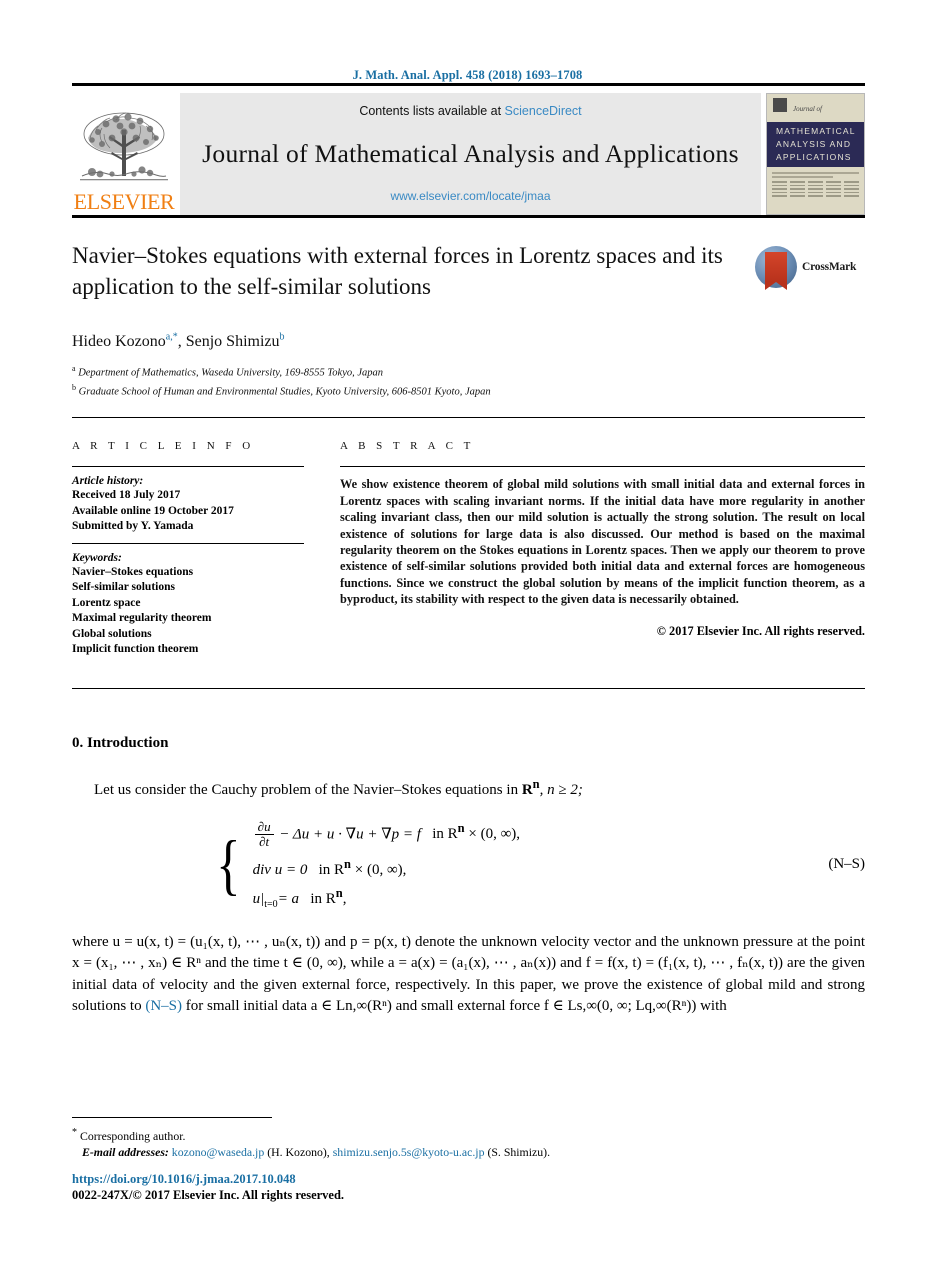 The image size is (935, 1266). Describe the element at coordinates (126, 495) in the screenshot. I see `history-item: Received 18 July 2017` at that location.